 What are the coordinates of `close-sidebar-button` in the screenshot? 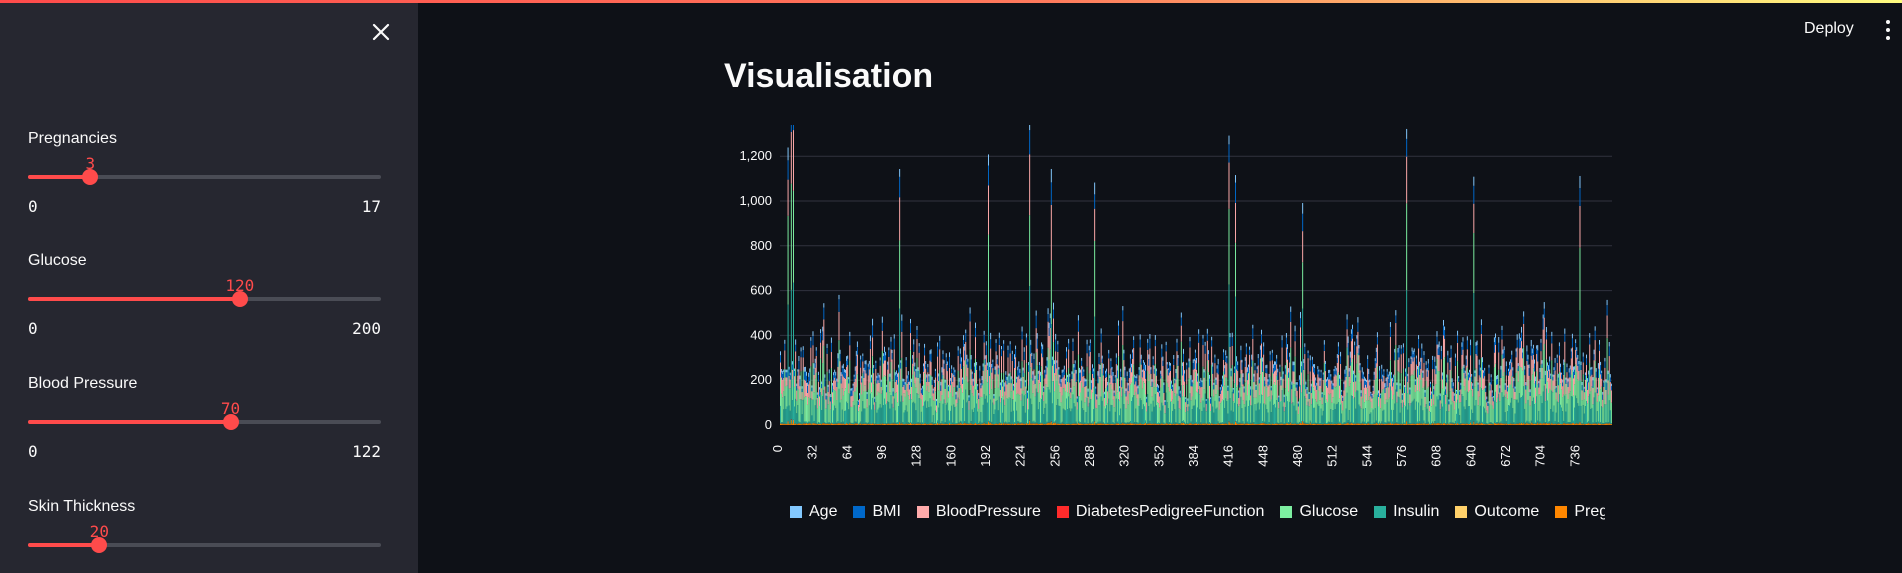 It's located at (381, 32).